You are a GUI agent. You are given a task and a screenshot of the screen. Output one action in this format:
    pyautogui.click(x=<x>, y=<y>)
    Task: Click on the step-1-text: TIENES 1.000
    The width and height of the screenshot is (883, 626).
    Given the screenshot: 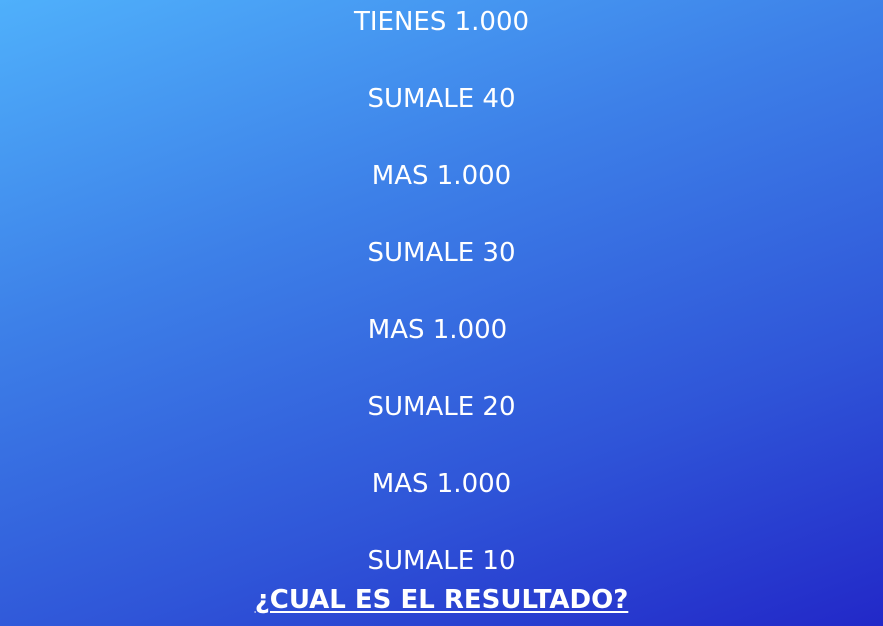 What is the action you would take?
    pyautogui.click(x=441, y=22)
    